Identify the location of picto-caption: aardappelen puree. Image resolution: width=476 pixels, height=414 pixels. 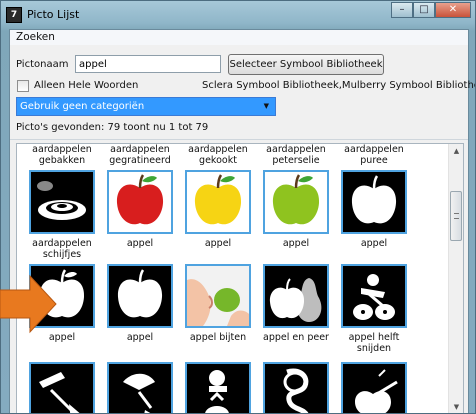
(374, 155).